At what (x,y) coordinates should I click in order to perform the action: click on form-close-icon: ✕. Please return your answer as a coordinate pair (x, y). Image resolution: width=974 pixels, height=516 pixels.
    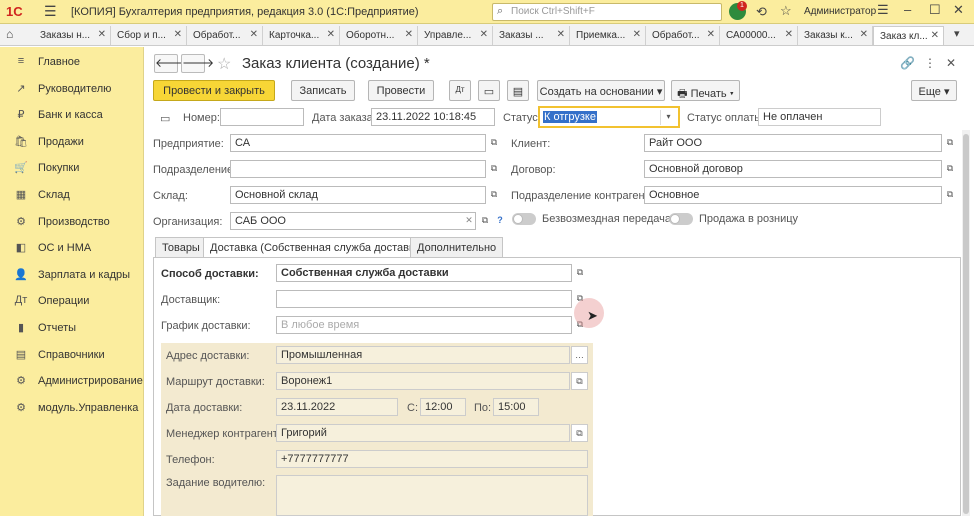
    Looking at the image, I should click on (951, 63).